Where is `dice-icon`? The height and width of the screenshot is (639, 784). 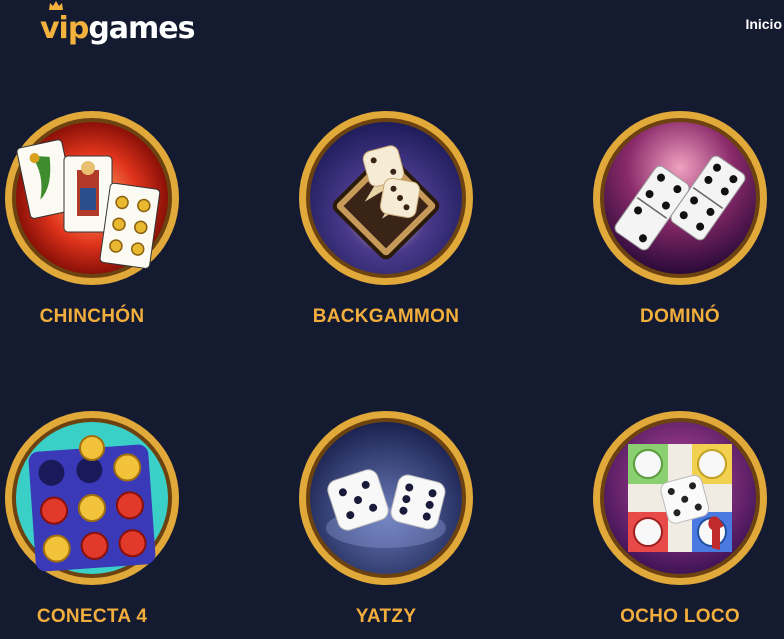 dice-icon is located at coordinates (386, 498).